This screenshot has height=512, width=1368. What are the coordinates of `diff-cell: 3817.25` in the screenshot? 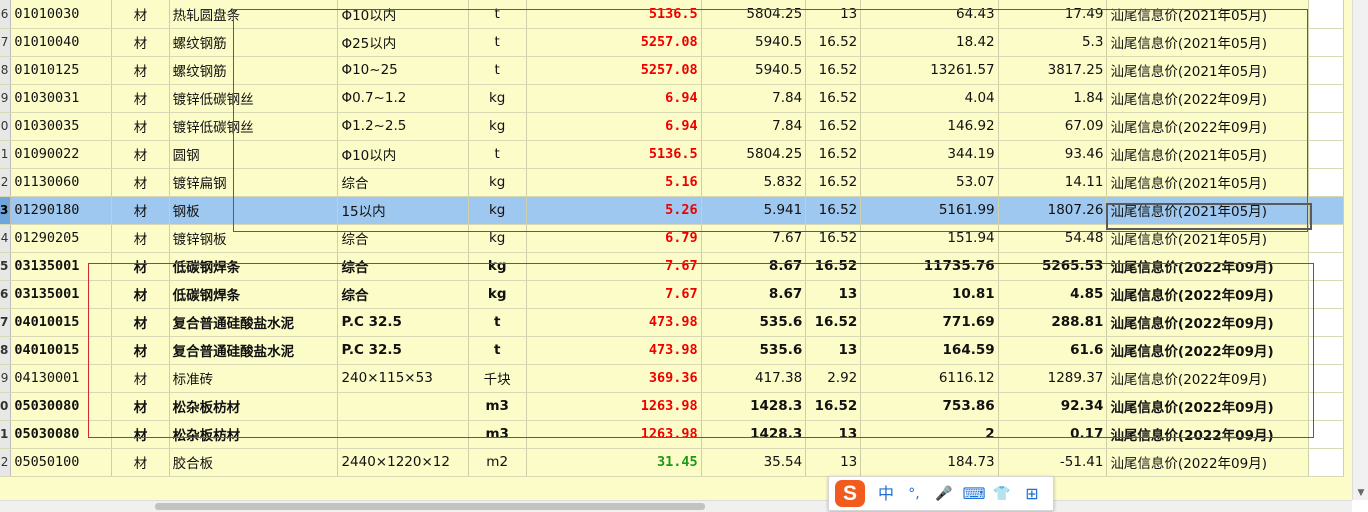 It's located at (1053, 70).